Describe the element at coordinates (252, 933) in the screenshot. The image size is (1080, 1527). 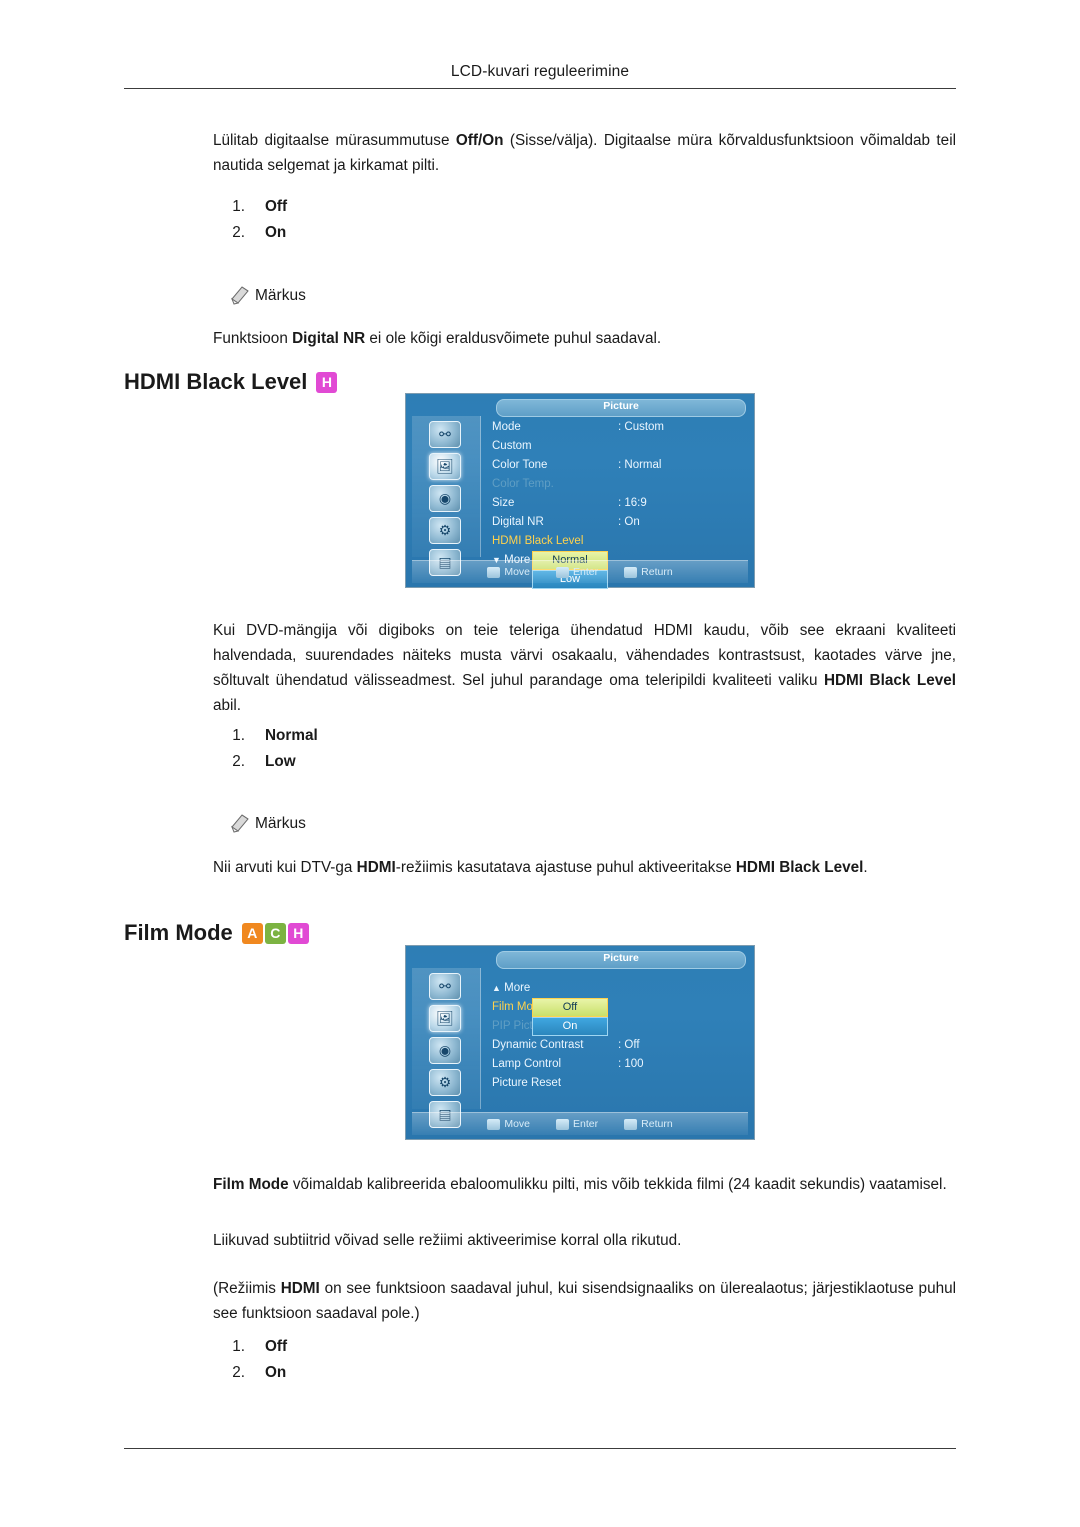
I see `badge-a: A` at that location.